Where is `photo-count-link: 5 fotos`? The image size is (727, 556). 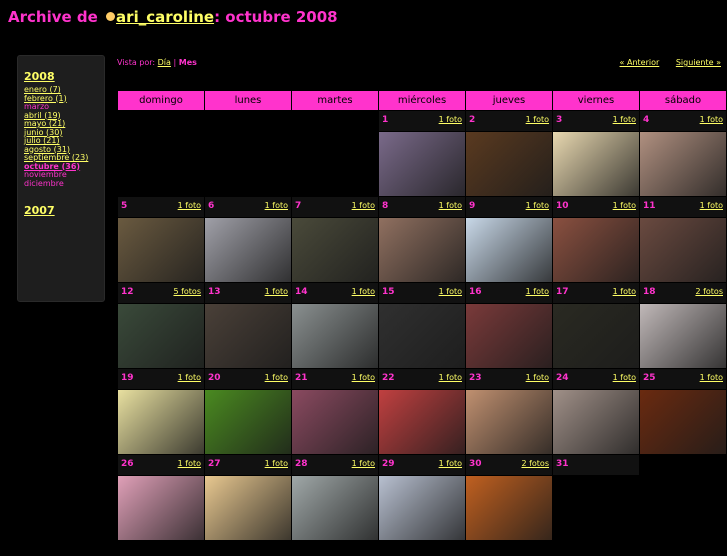 photo-count-link: 5 fotos is located at coordinates (187, 291).